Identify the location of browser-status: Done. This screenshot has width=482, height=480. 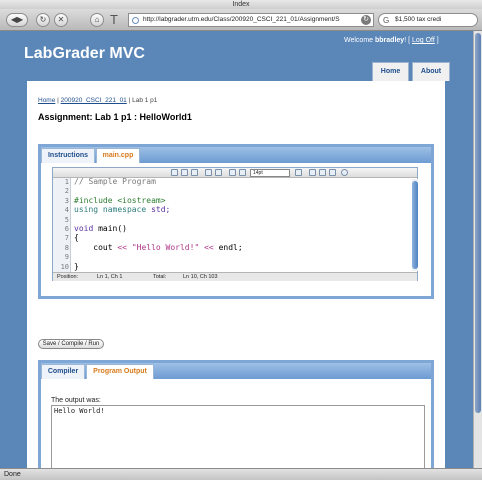
(241, 474).